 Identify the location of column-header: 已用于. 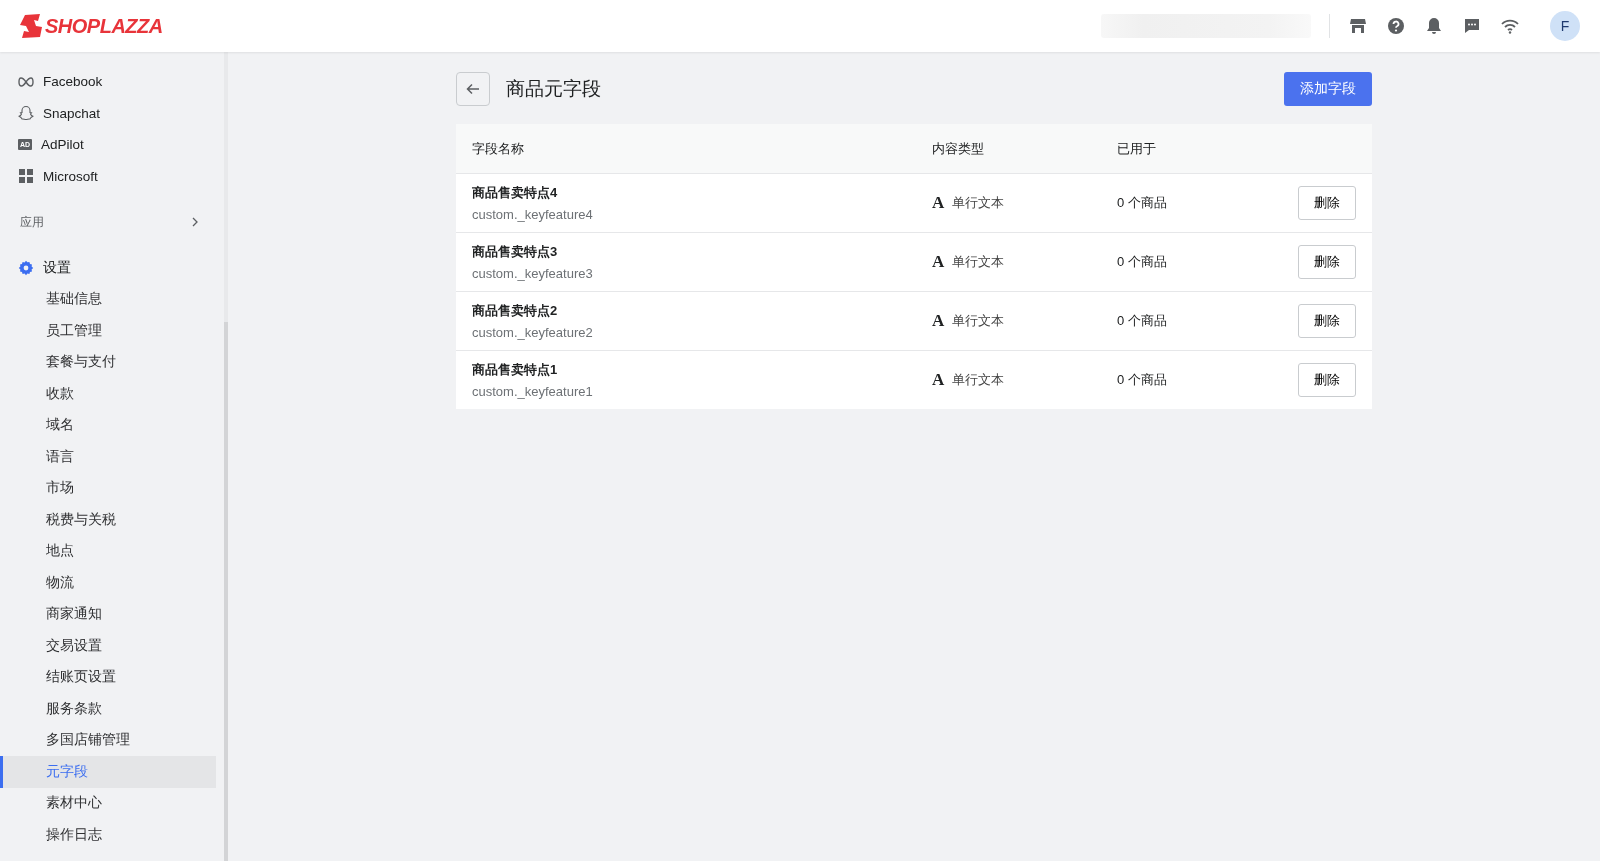
(1137, 148).